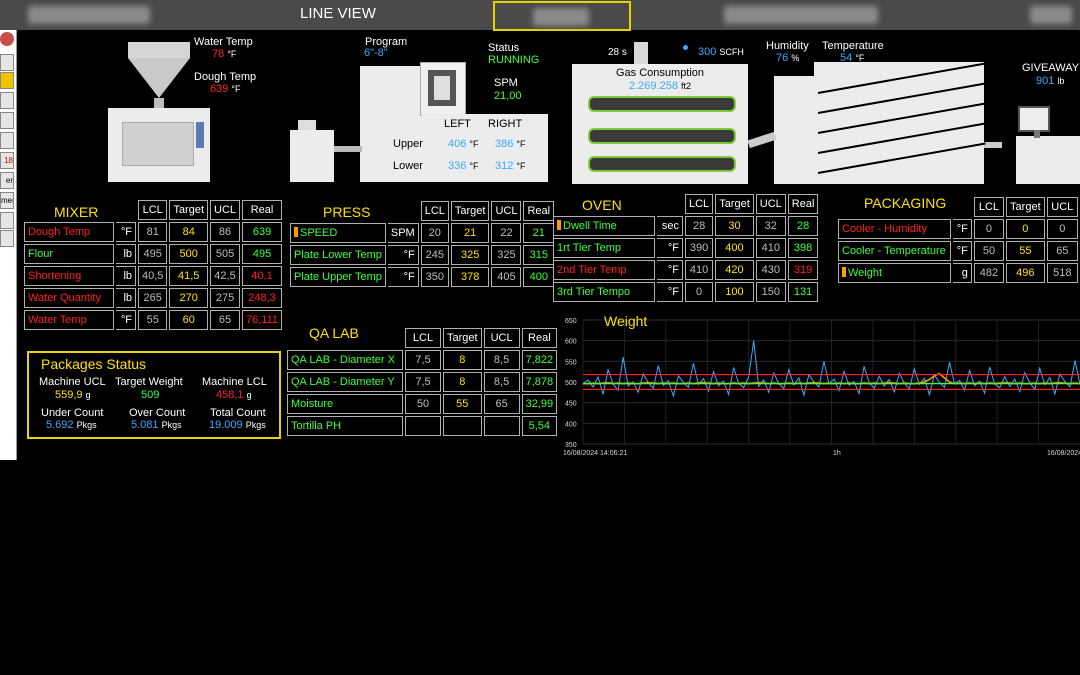 Image resolution: width=1080 pixels, height=675 pixels. I want to click on mixer-col-target: Target, so click(188, 210).